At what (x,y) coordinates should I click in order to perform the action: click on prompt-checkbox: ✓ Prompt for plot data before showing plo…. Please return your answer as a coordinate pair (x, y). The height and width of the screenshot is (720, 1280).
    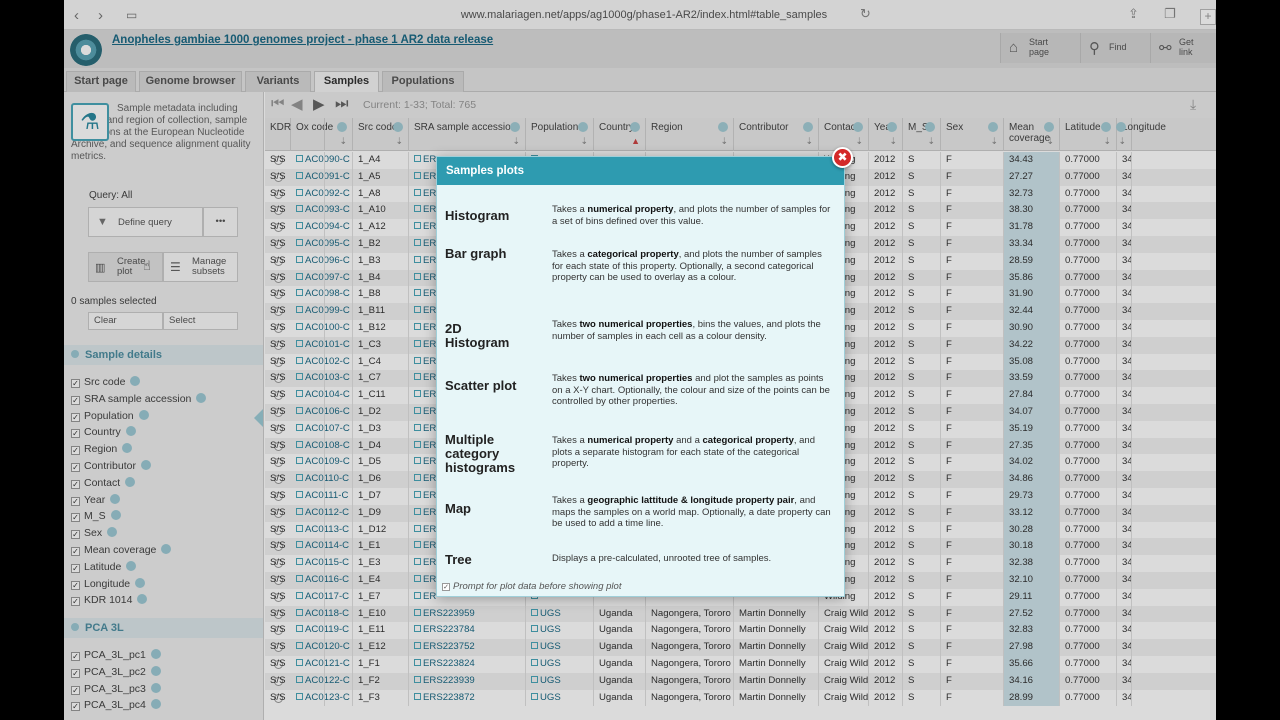
    Looking at the image, I should click on (531, 586).